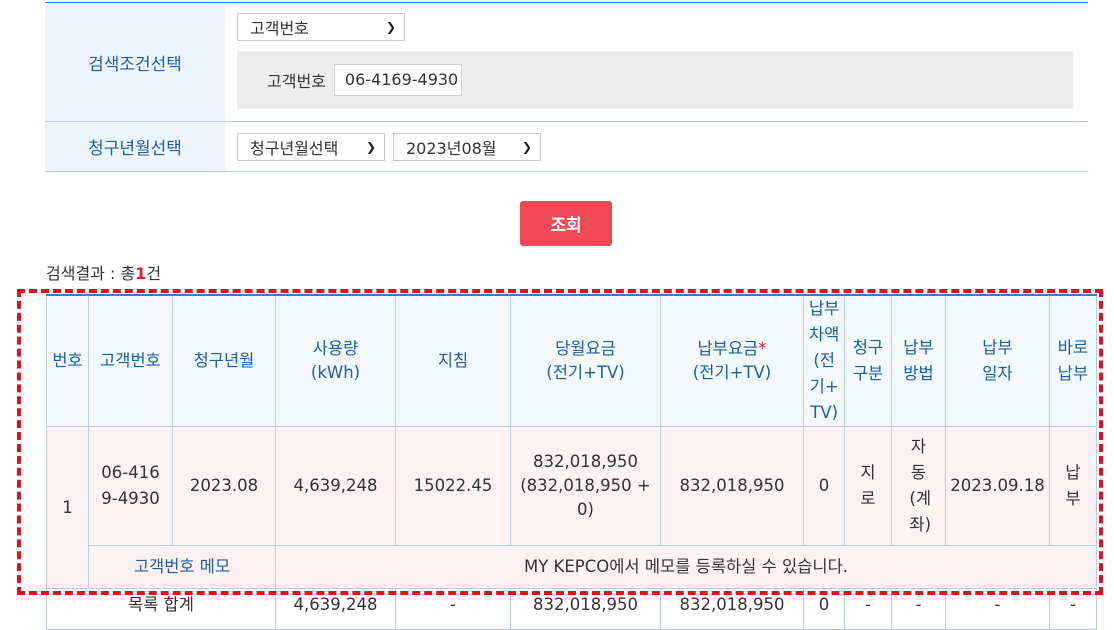 The width and height of the screenshot is (1114, 630). What do you see at coordinates (104, 273) in the screenshot?
I see `result-summary: 검색결과 : 총1건` at bounding box center [104, 273].